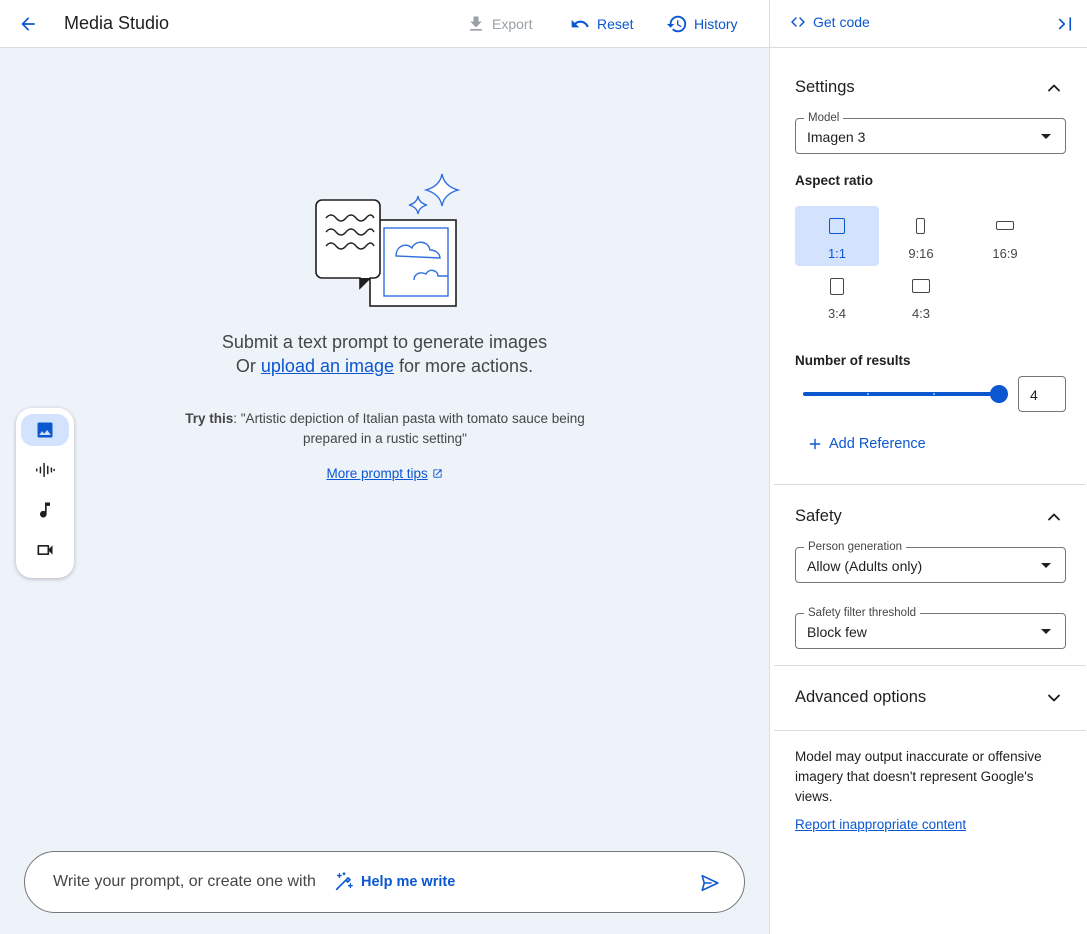  Describe the element at coordinates (615, 24) in the screenshot. I see `reset-label: Reset` at that location.